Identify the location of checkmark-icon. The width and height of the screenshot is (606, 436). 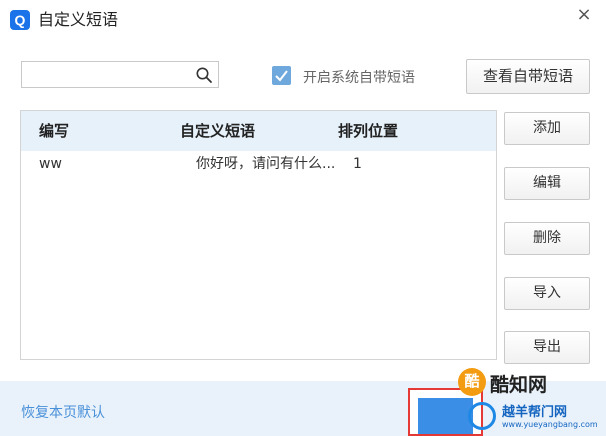
(281, 76).